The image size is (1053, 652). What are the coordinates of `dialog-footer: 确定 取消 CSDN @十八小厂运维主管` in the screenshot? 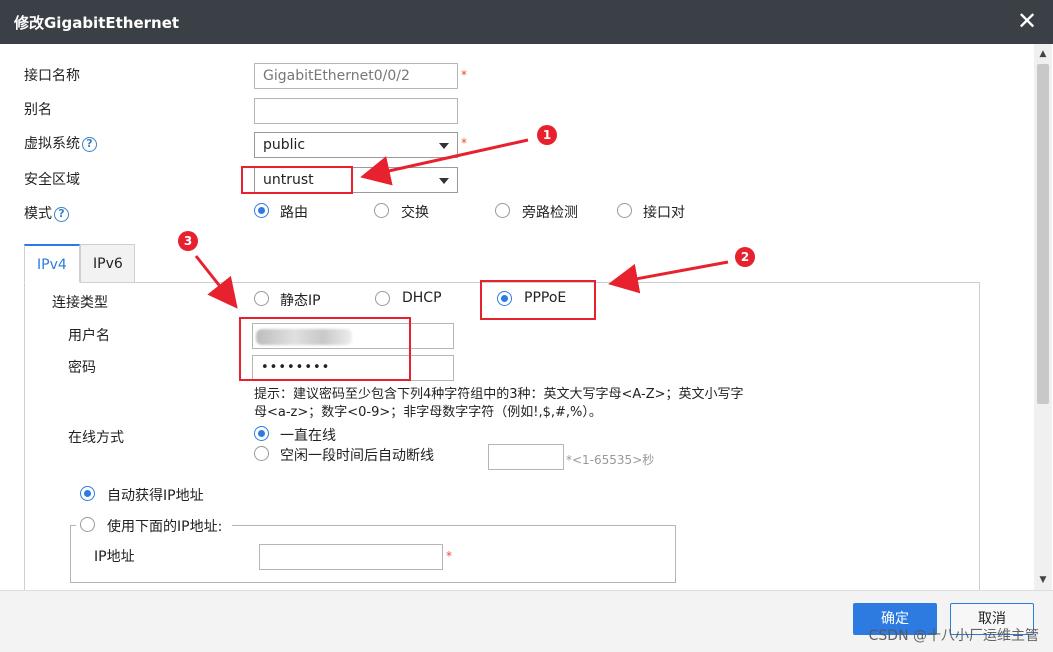 It's located at (526, 621).